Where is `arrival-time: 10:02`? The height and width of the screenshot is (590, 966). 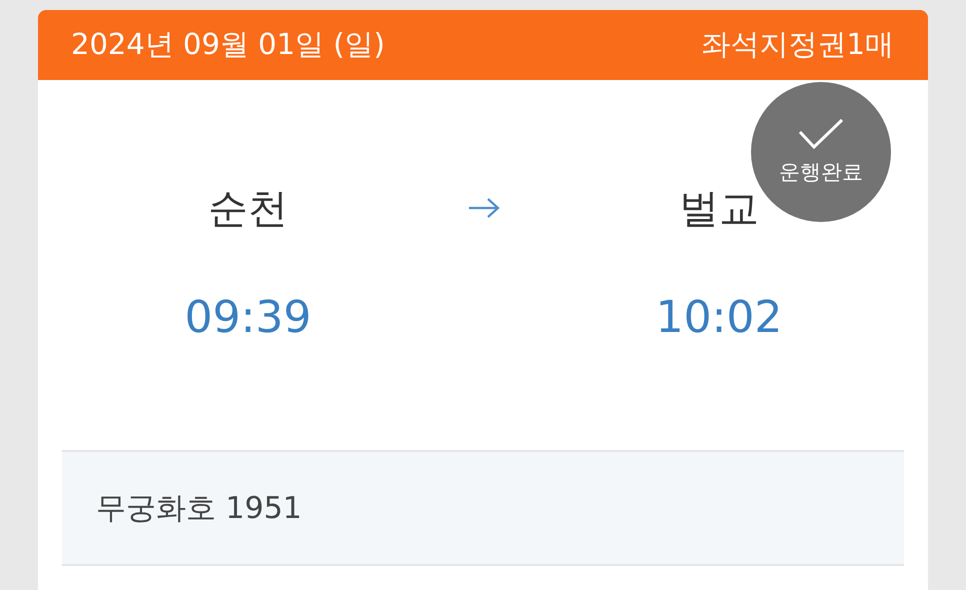 arrival-time: 10:02 is located at coordinates (719, 318).